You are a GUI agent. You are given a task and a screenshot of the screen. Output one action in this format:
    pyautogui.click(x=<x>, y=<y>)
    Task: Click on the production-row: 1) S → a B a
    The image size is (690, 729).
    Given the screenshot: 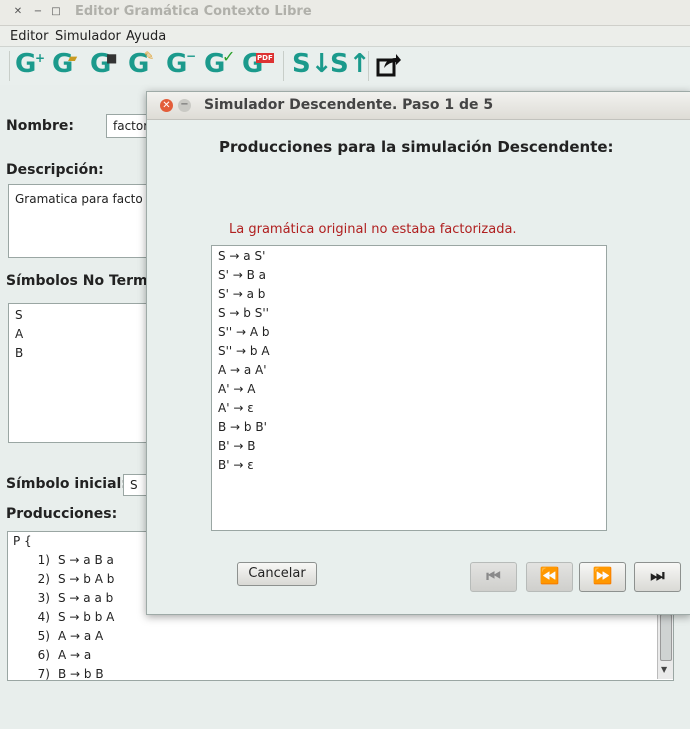 What is the action you would take?
    pyautogui.click(x=75, y=560)
    